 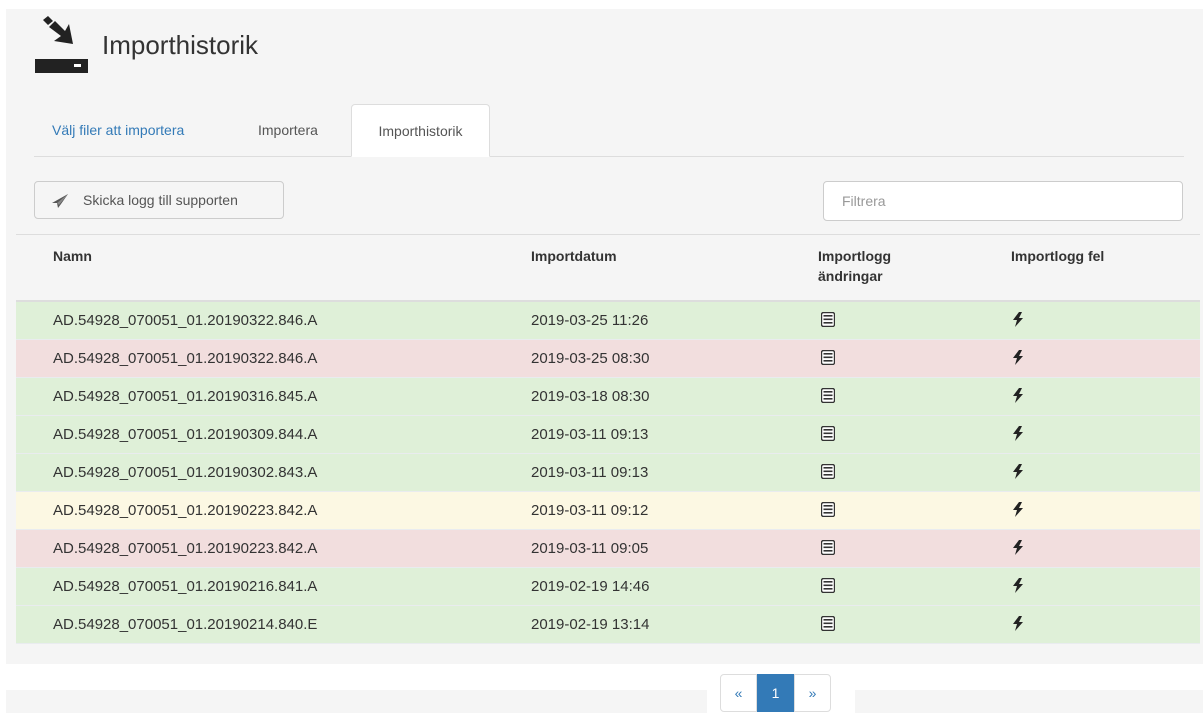 I want to click on page-title: Importhistorik, so click(x=180, y=45).